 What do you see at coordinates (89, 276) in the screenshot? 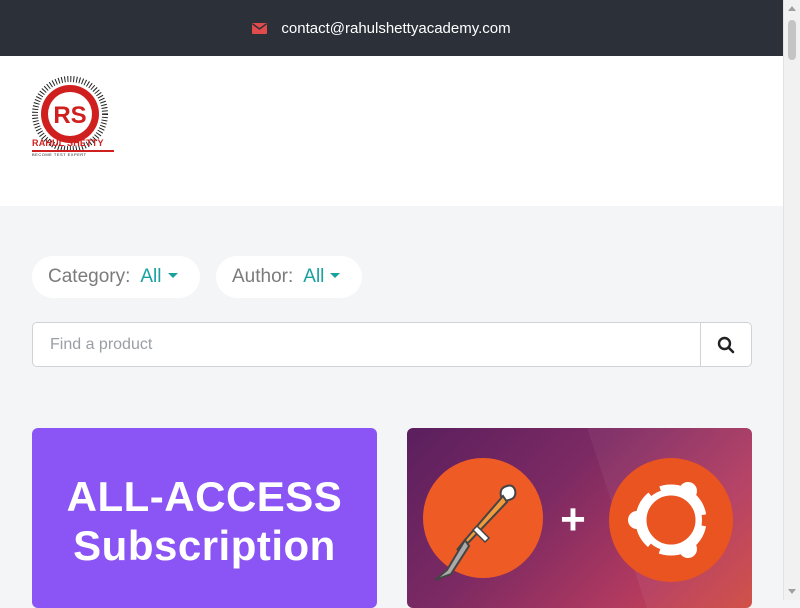
I see `category-filter-label: Category:` at bounding box center [89, 276].